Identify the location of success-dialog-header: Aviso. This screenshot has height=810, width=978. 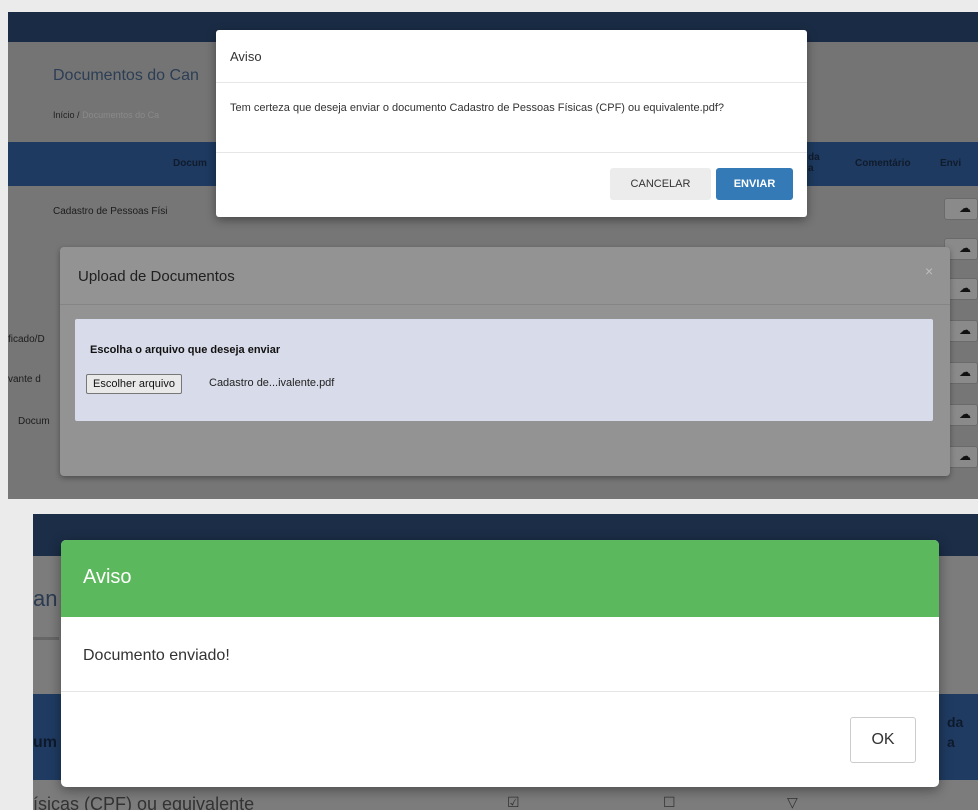
(500, 578).